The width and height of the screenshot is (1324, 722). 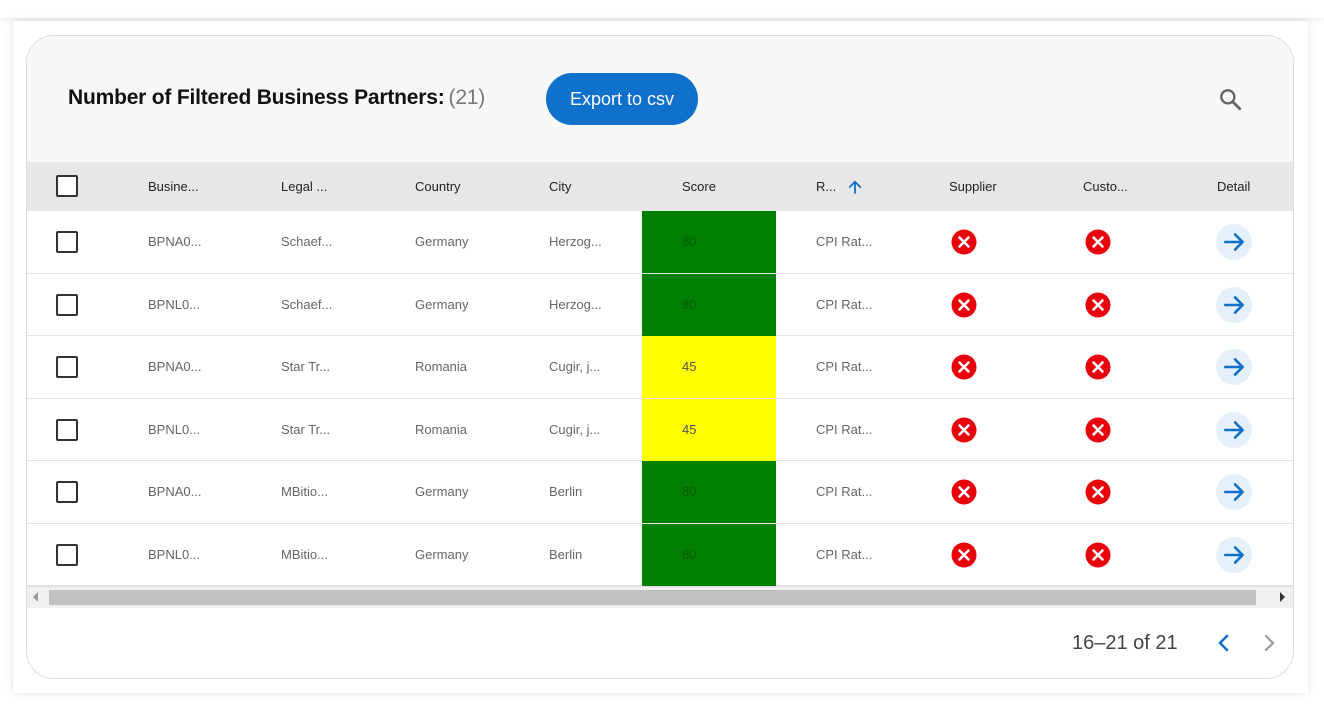 I want to click on top-strip, so click(x=662, y=9).